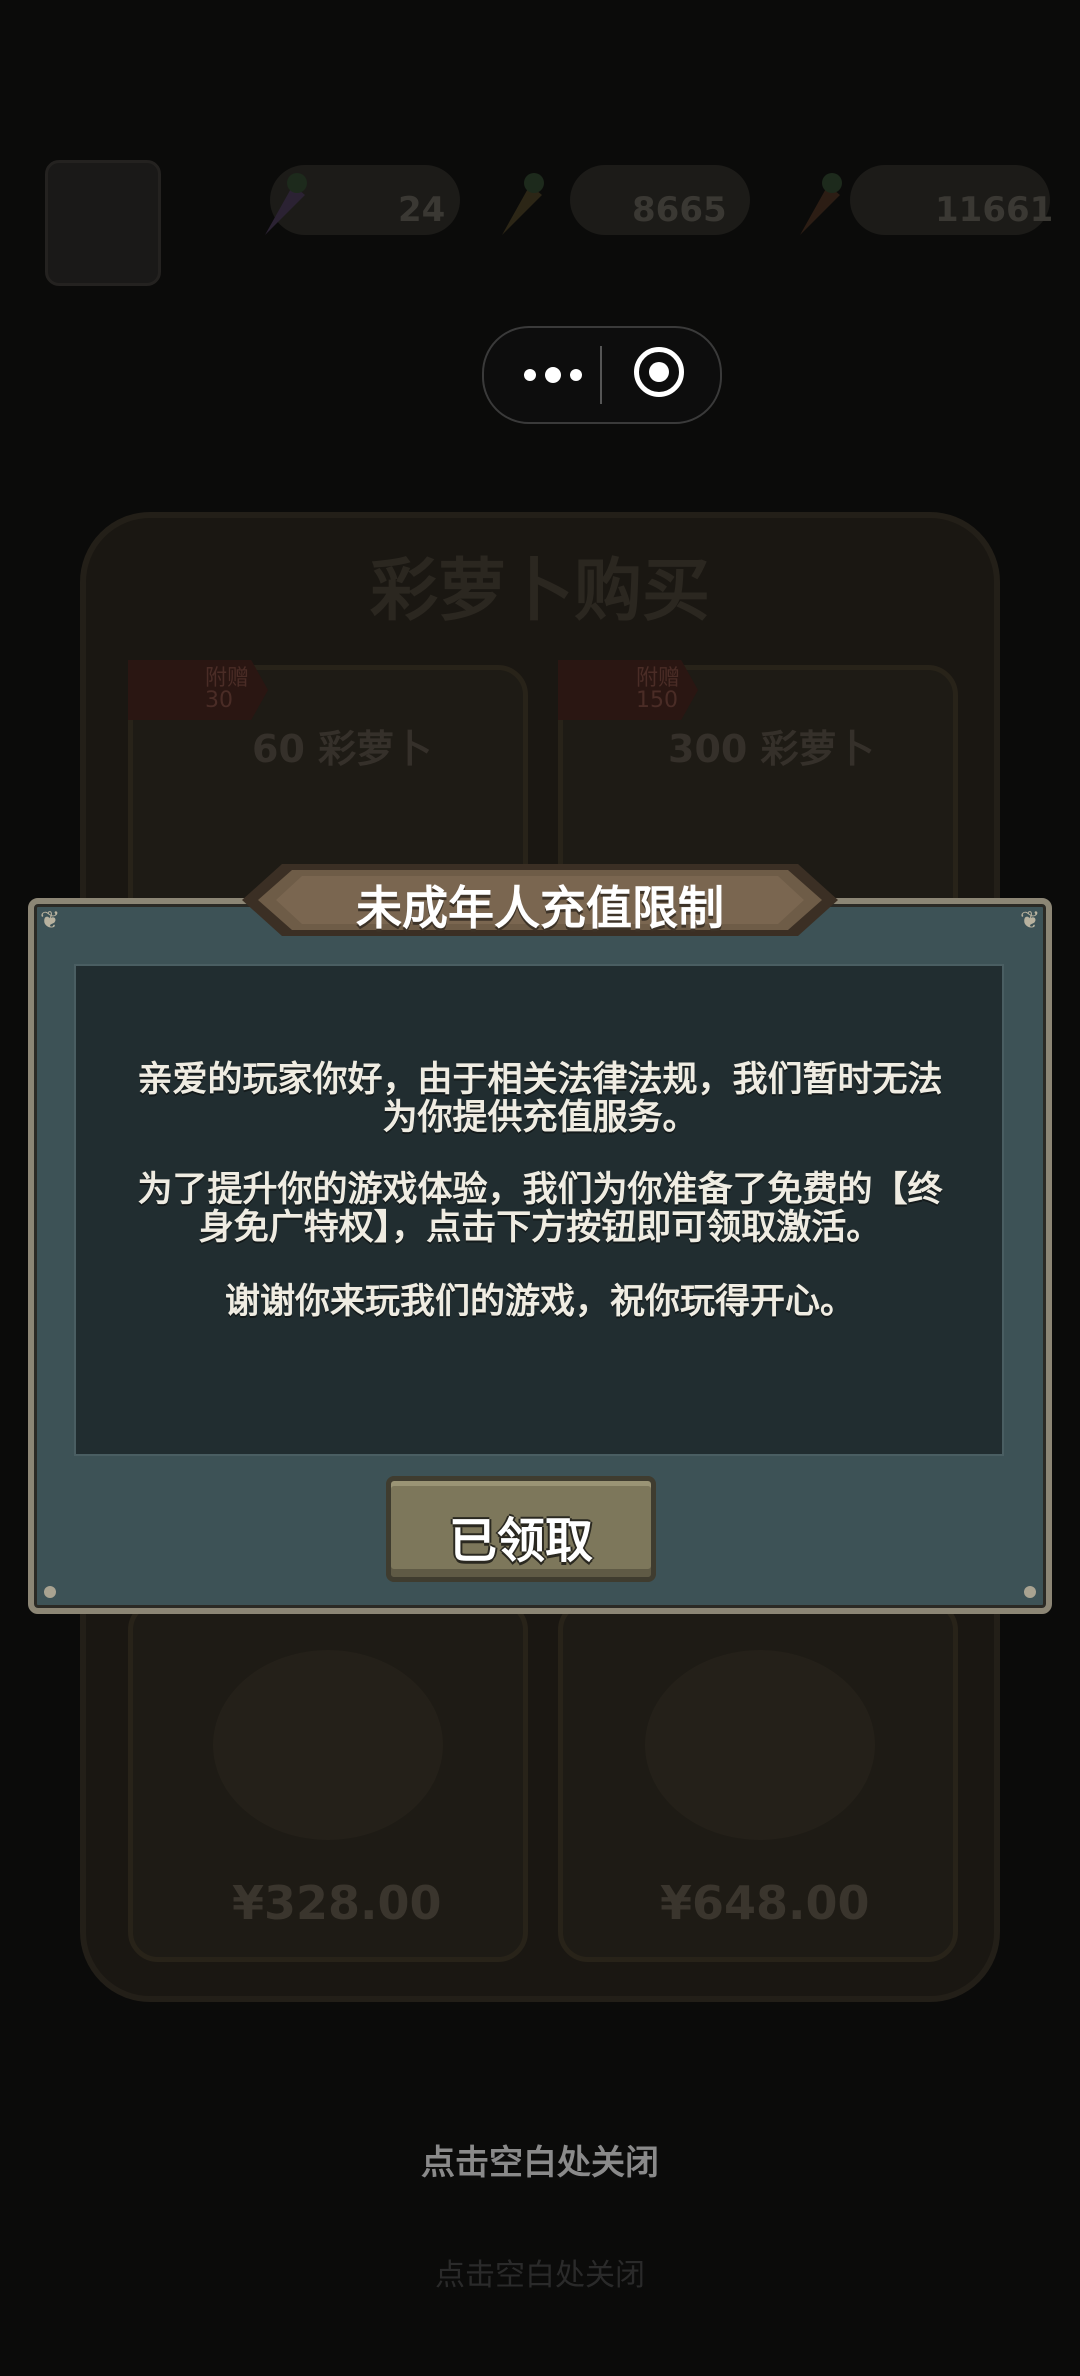 This screenshot has height=2376, width=1080. I want to click on rainbow-carrot-pile-icon, so click(760, 1745).